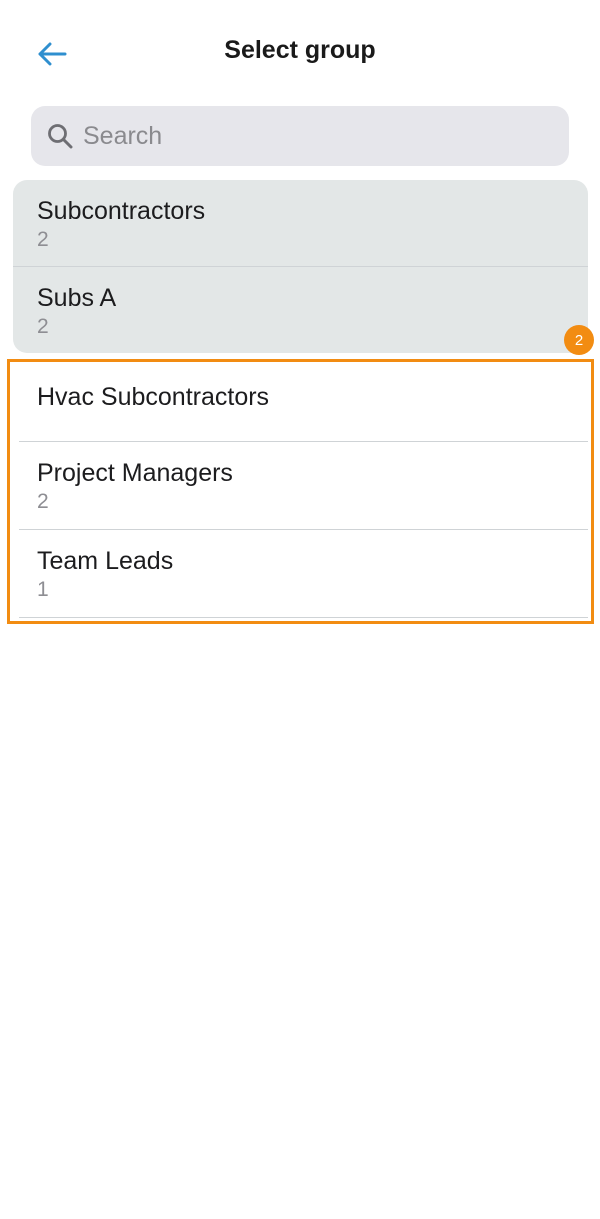 Image resolution: width=600 pixels, height=1219 pixels. What do you see at coordinates (300, 310) in the screenshot?
I see `group-item-subs-a: Subs A 2` at bounding box center [300, 310].